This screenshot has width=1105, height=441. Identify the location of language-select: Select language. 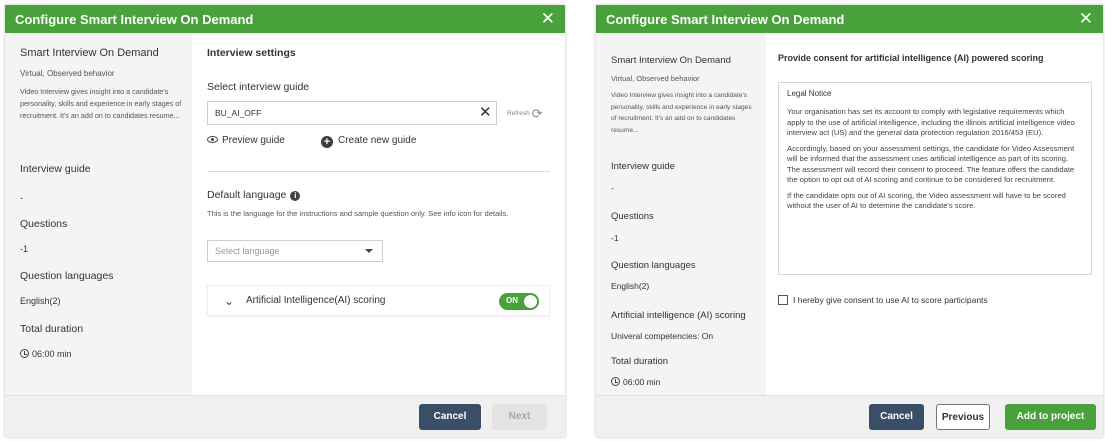
(295, 251).